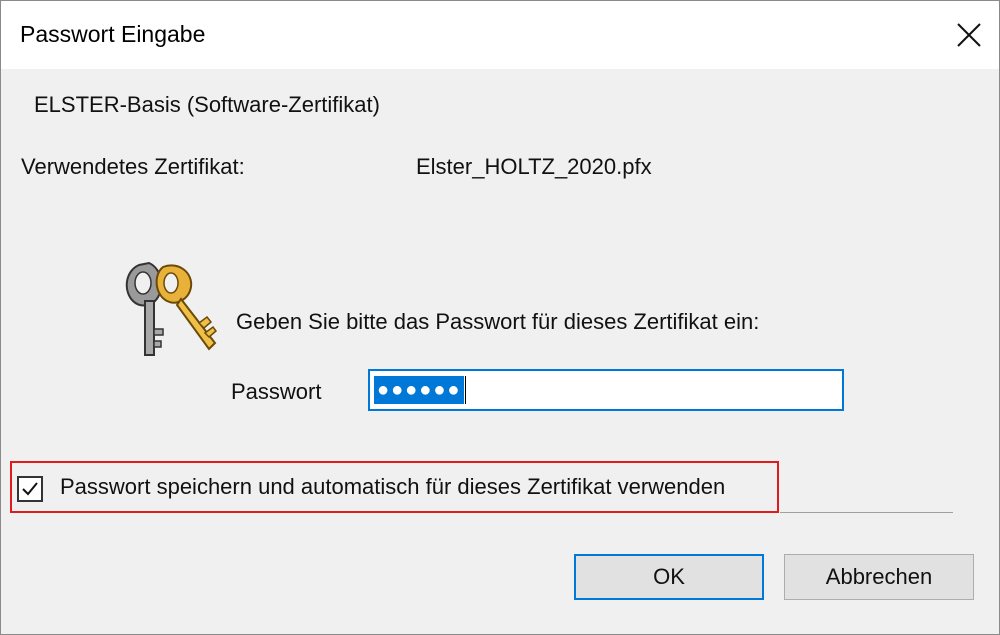 Image resolution: width=1000 pixels, height=635 pixels. What do you see at coordinates (466, 390) in the screenshot?
I see `text-caret` at bounding box center [466, 390].